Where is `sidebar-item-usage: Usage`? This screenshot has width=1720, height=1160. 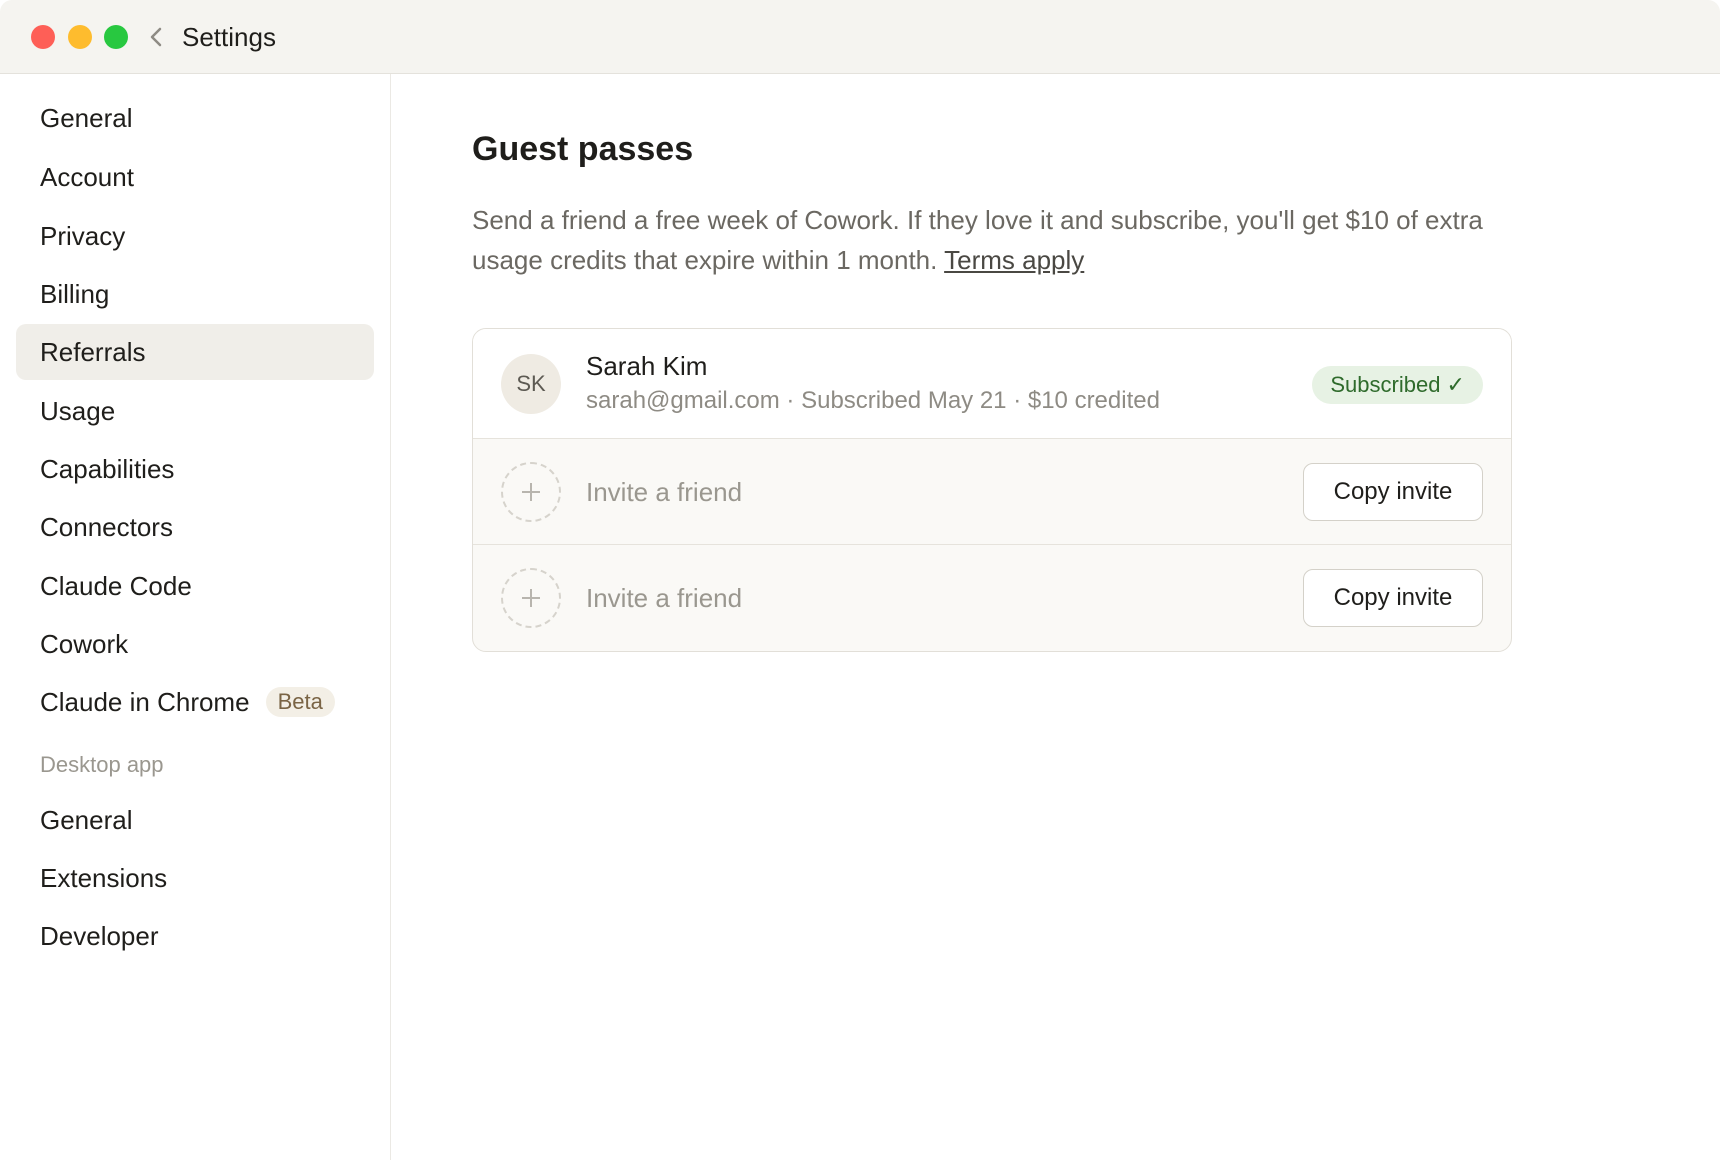 sidebar-item-usage: Usage is located at coordinates (195, 411).